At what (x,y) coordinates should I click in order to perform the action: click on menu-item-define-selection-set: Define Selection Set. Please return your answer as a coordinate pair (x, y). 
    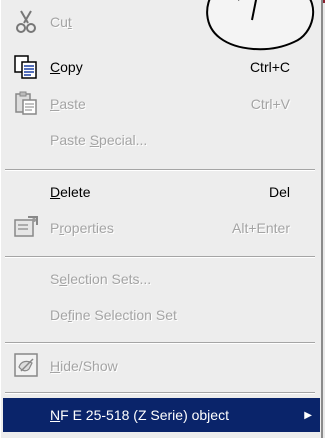
    Looking at the image, I should click on (160, 315).